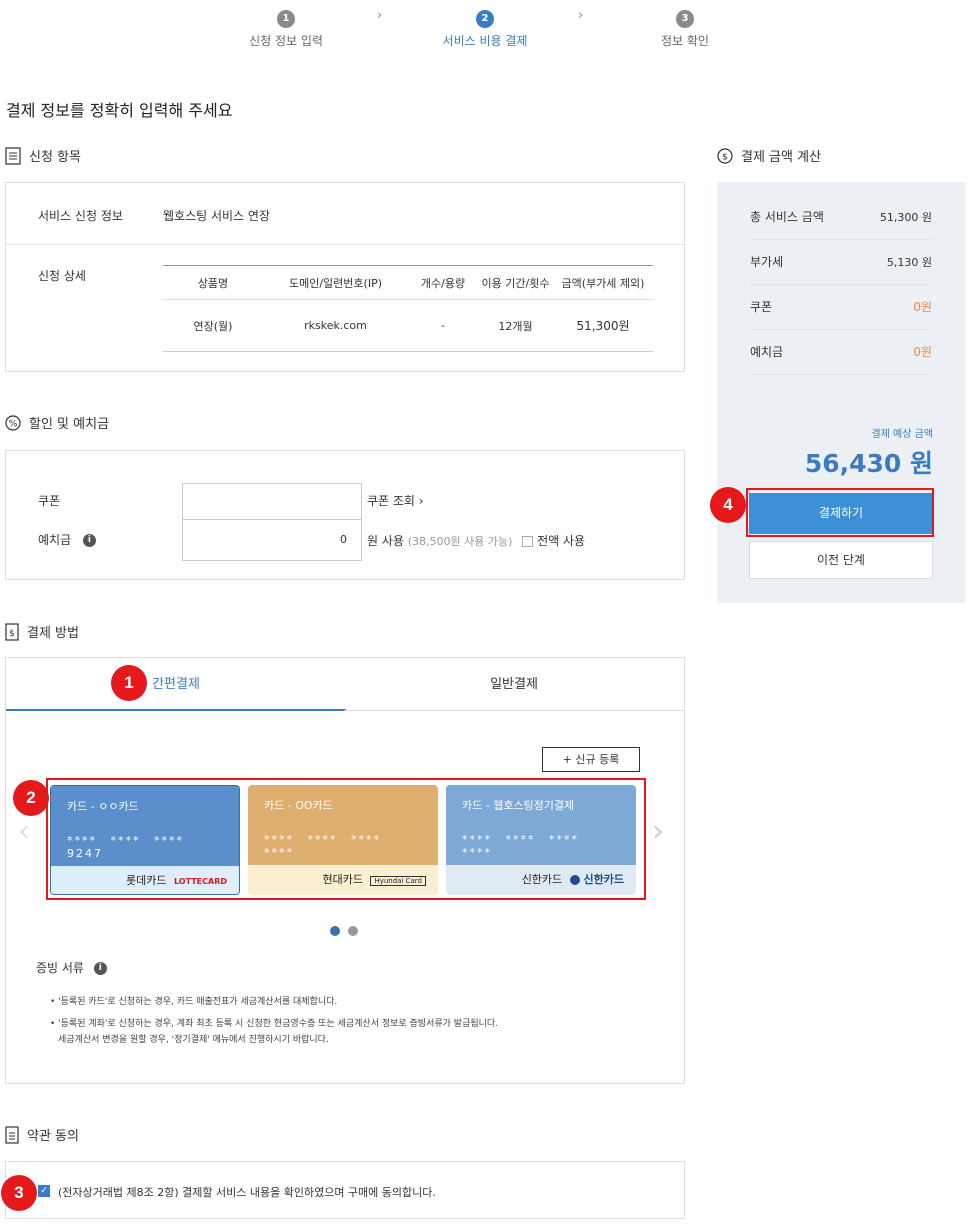 The height and width of the screenshot is (1229, 976). Describe the element at coordinates (561, 541) in the screenshot. I see `all-use-label: 전액 사용` at that location.